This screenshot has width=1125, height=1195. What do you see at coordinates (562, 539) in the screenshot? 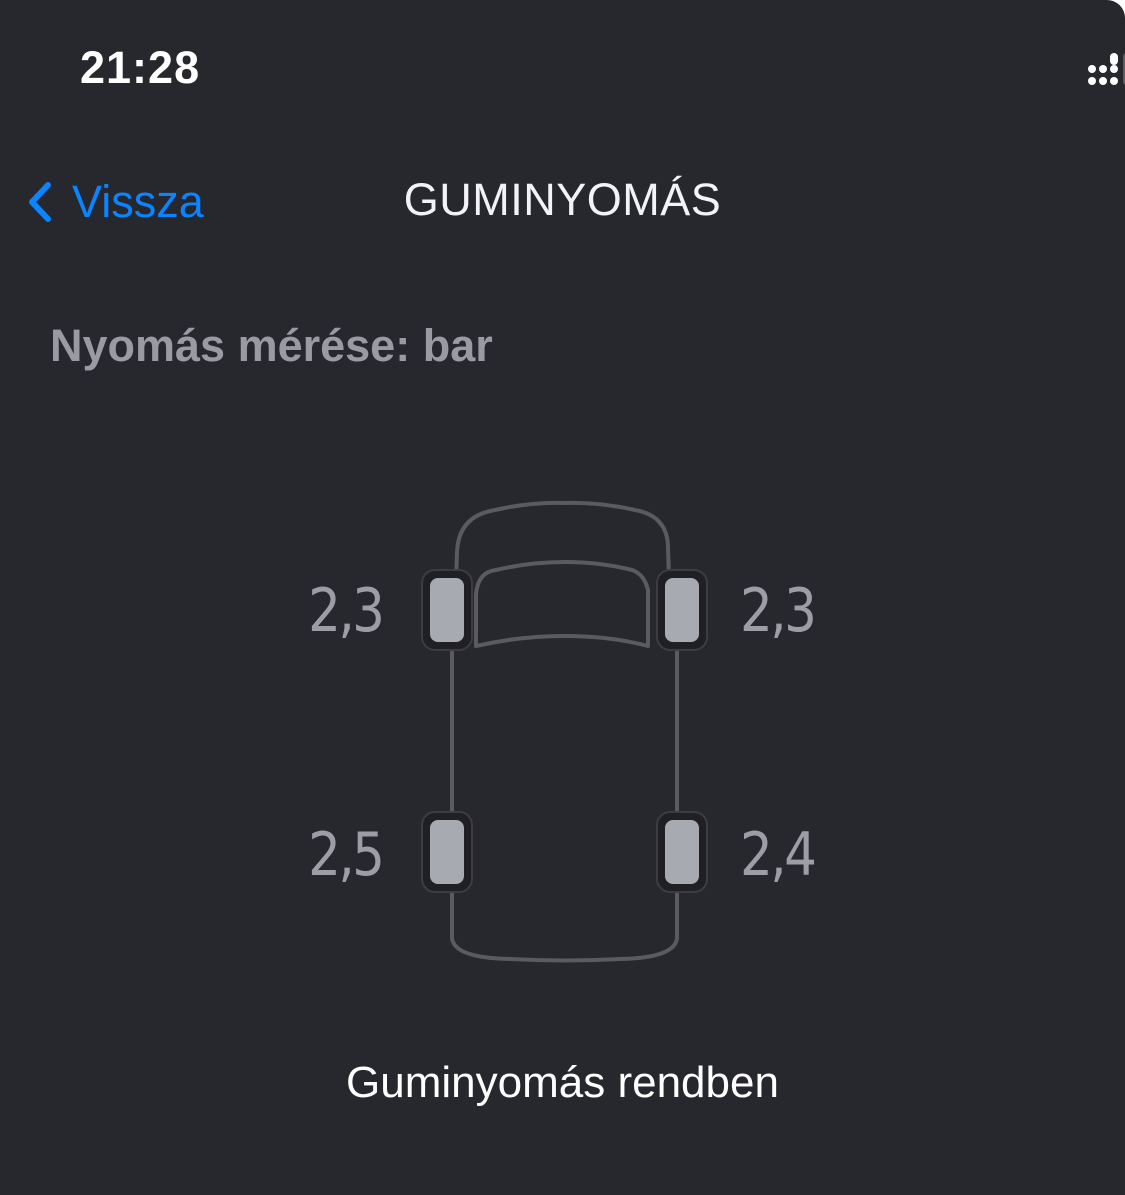
I see `car-body-outline` at bounding box center [562, 539].